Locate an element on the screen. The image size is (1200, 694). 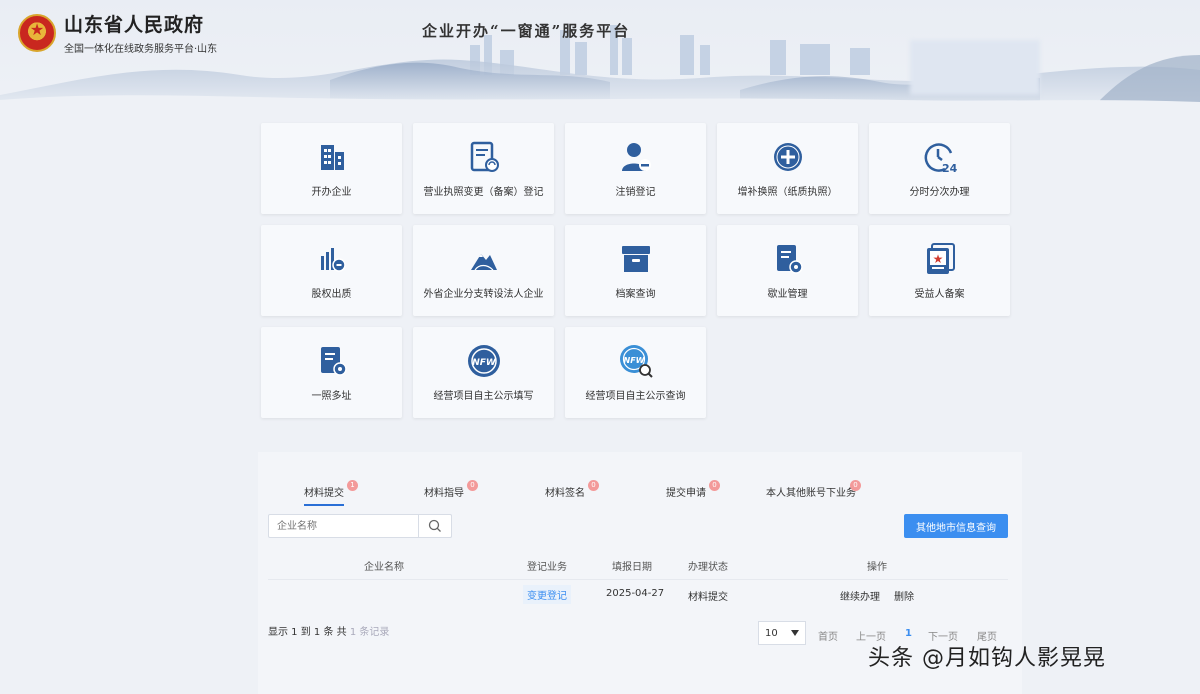
tile-scope-publish-query: NFW 经营项目自主公示查询 is located at coordinates (635, 372).